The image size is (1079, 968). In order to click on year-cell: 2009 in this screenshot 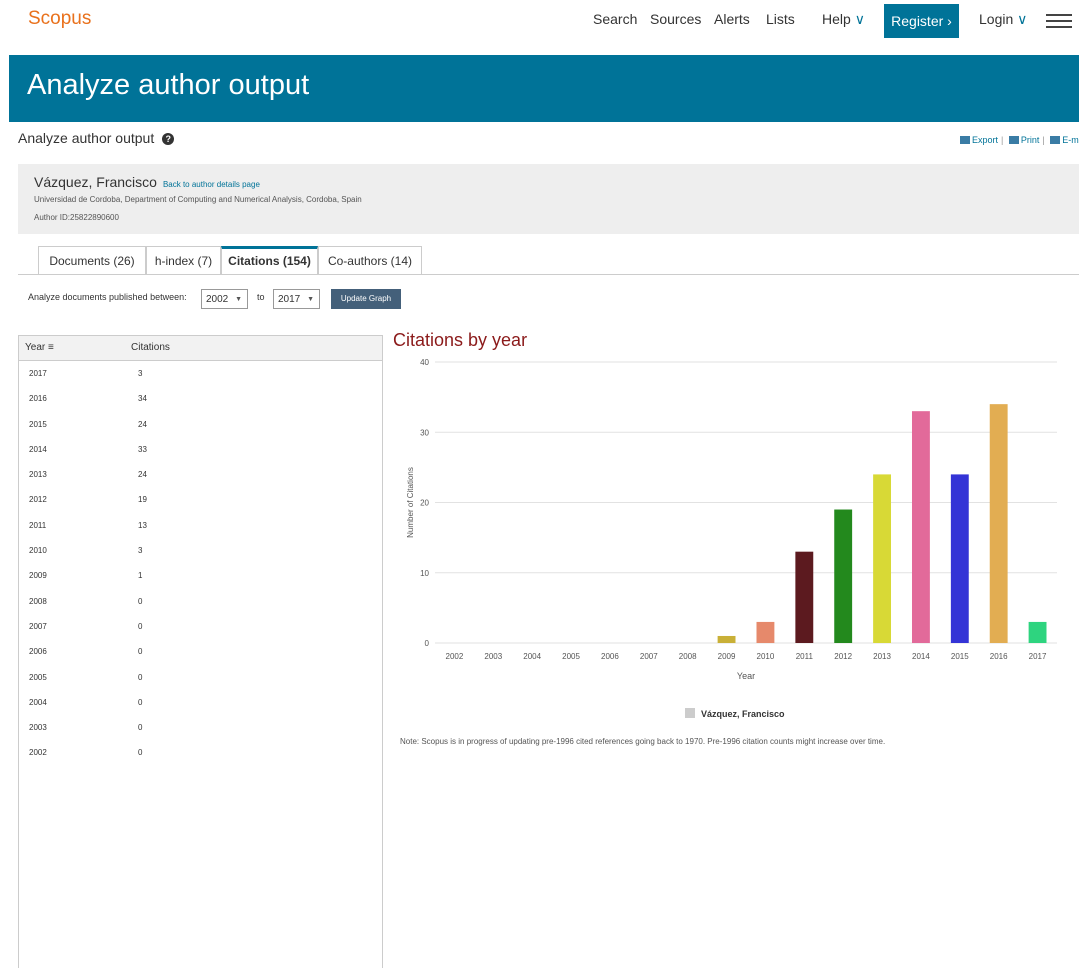, I will do `click(38, 576)`.